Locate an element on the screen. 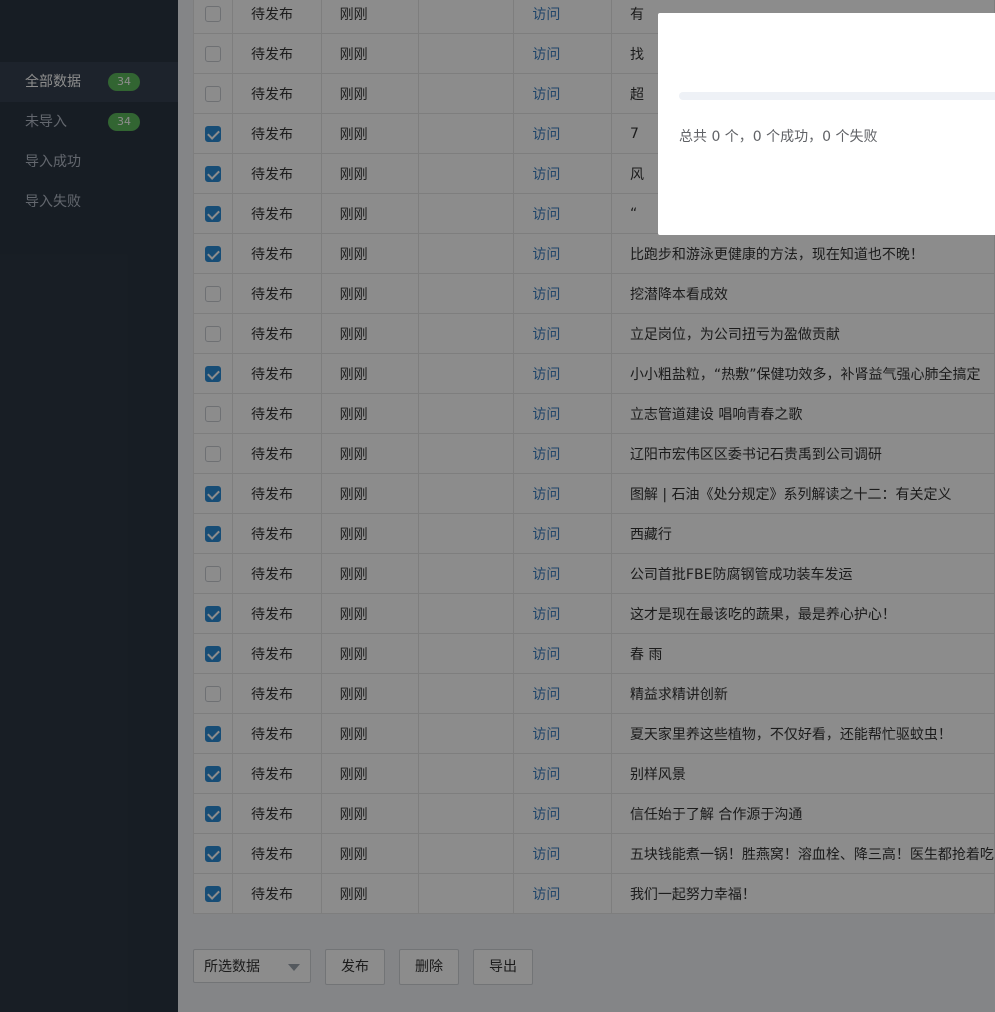 Image resolution: width=995 pixels, height=1012 pixels. title-cell-text: 有 is located at coordinates (636, 14).